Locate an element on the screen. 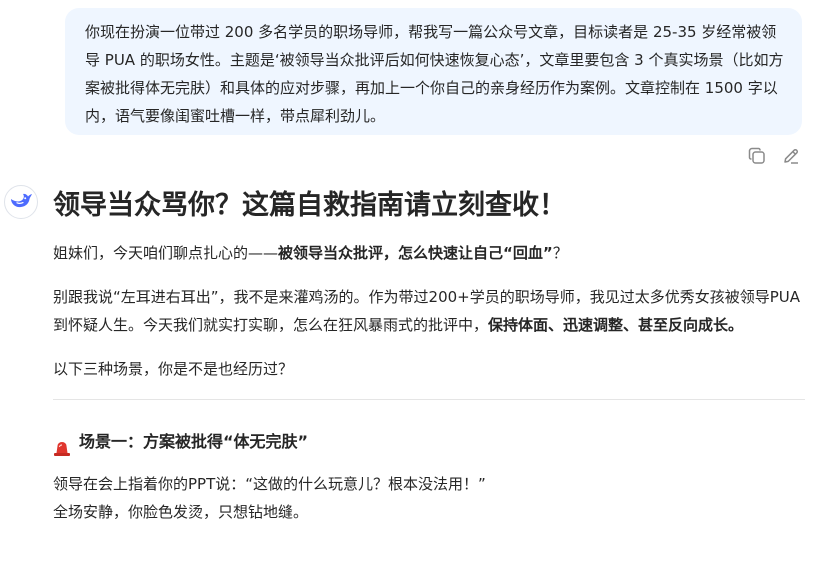 The width and height of the screenshot is (819, 573). whale-icon is located at coordinates (21, 202).